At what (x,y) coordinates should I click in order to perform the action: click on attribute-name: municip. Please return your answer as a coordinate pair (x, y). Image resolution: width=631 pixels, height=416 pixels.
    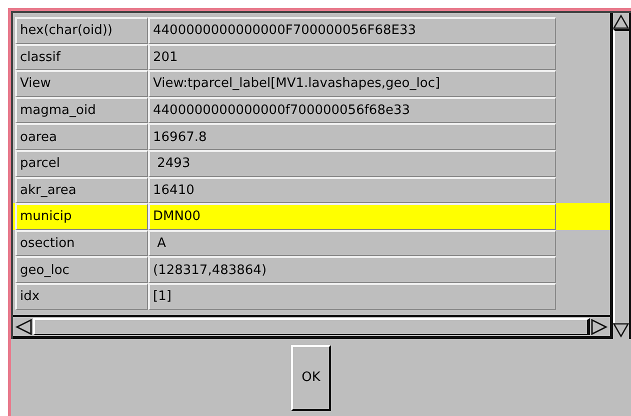
    Looking at the image, I should click on (81, 216).